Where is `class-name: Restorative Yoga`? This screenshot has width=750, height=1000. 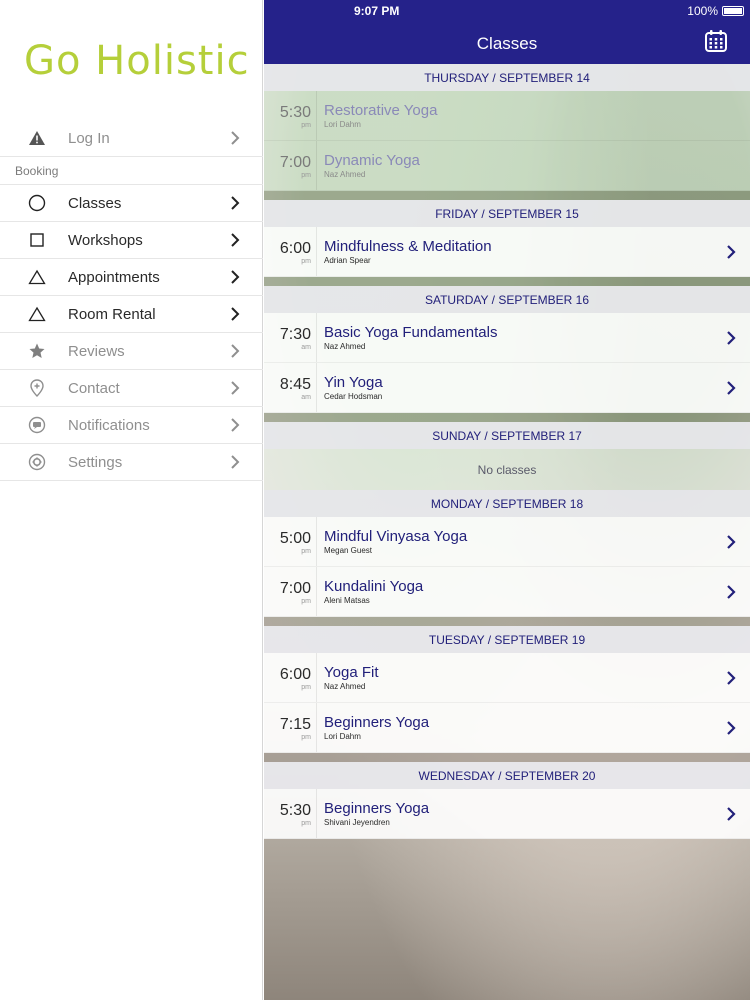
class-name: Restorative Yoga is located at coordinates (381, 110).